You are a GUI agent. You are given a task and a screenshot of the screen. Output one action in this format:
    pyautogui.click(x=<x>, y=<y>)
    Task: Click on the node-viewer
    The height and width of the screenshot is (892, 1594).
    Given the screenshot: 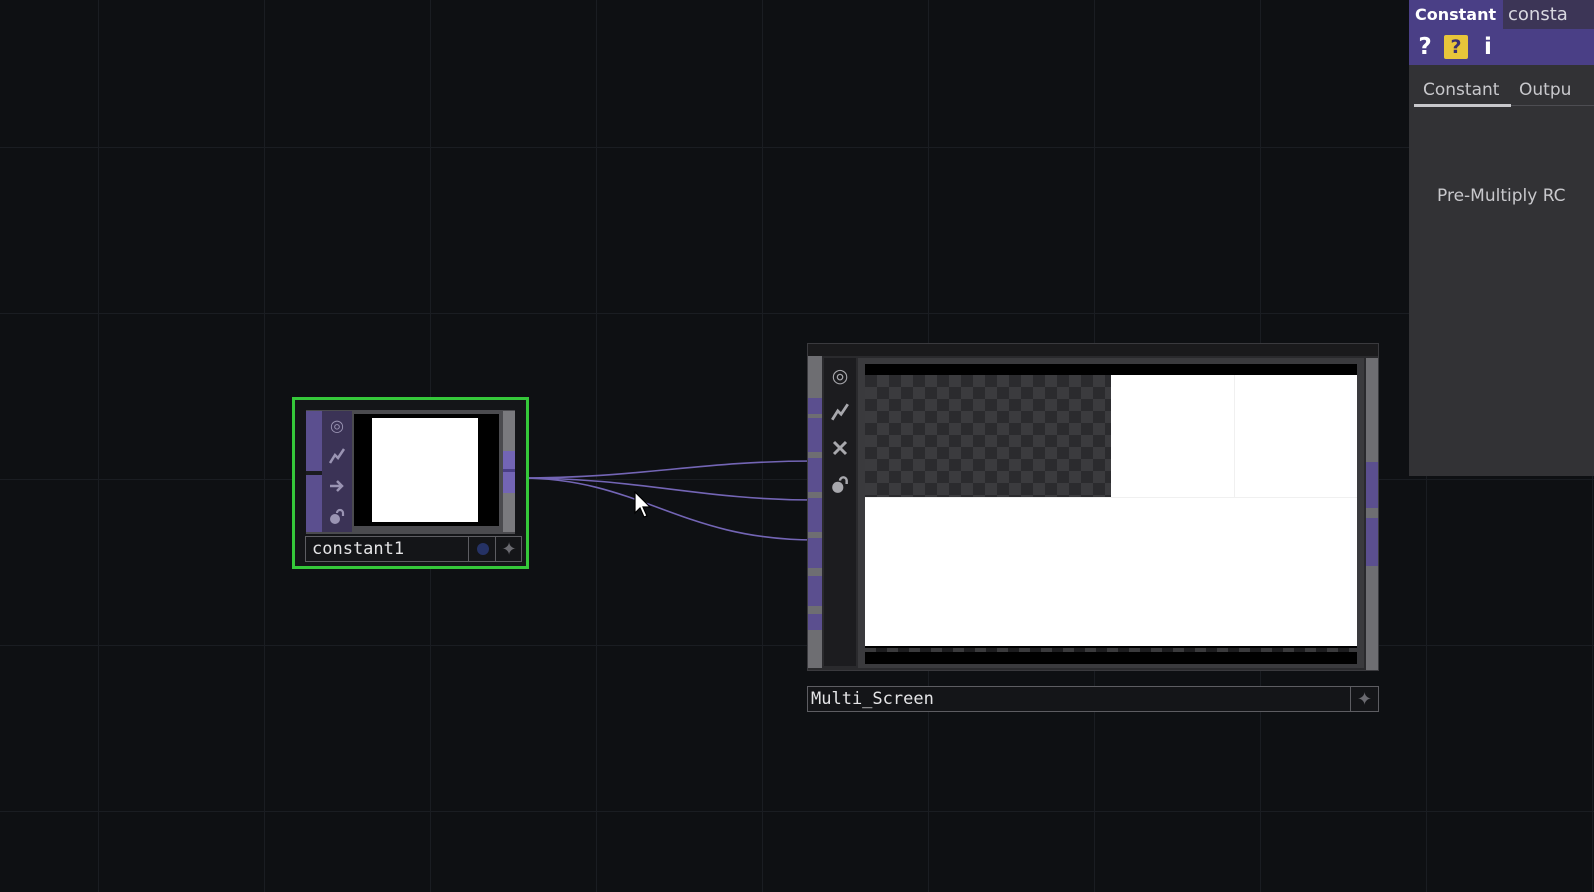 What is the action you would take?
    pyautogui.click(x=1111, y=514)
    